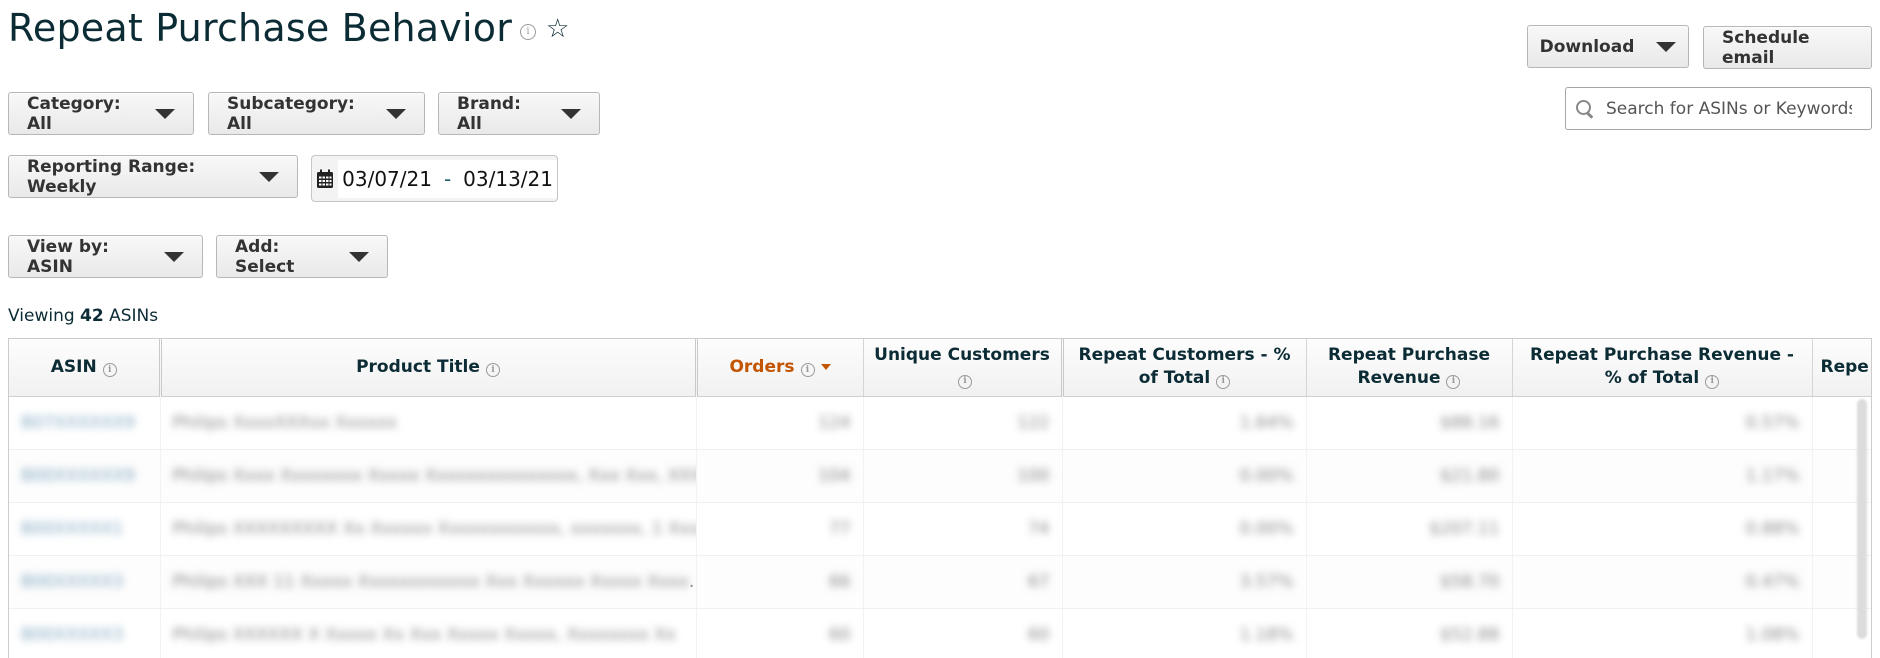 The height and width of the screenshot is (658, 1880). Describe the element at coordinates (1409, 529) in the screenshot. I see `cell-repeat-purchase-revenue: $207.11` at that location.